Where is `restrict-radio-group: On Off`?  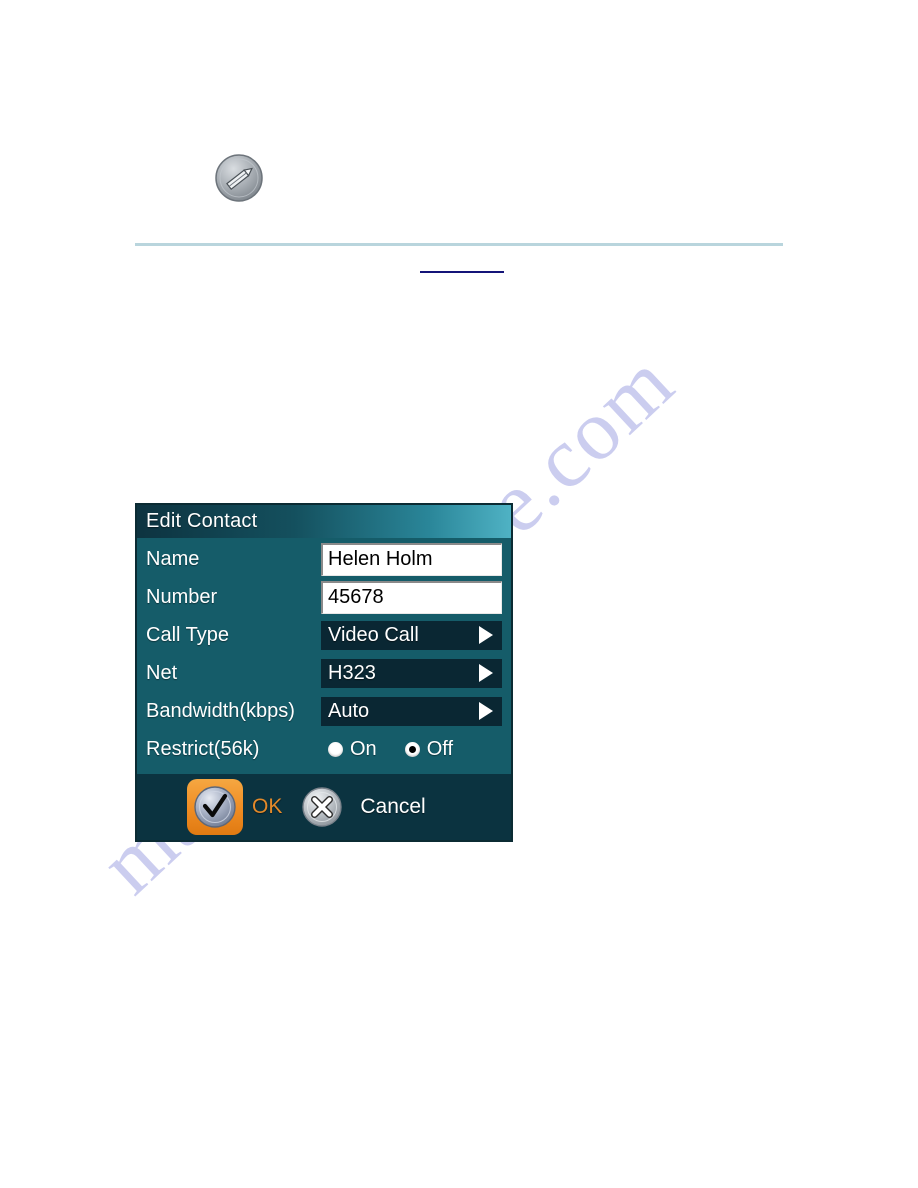
restrict-radio-group: On Off is located at coordinates (411, 749).